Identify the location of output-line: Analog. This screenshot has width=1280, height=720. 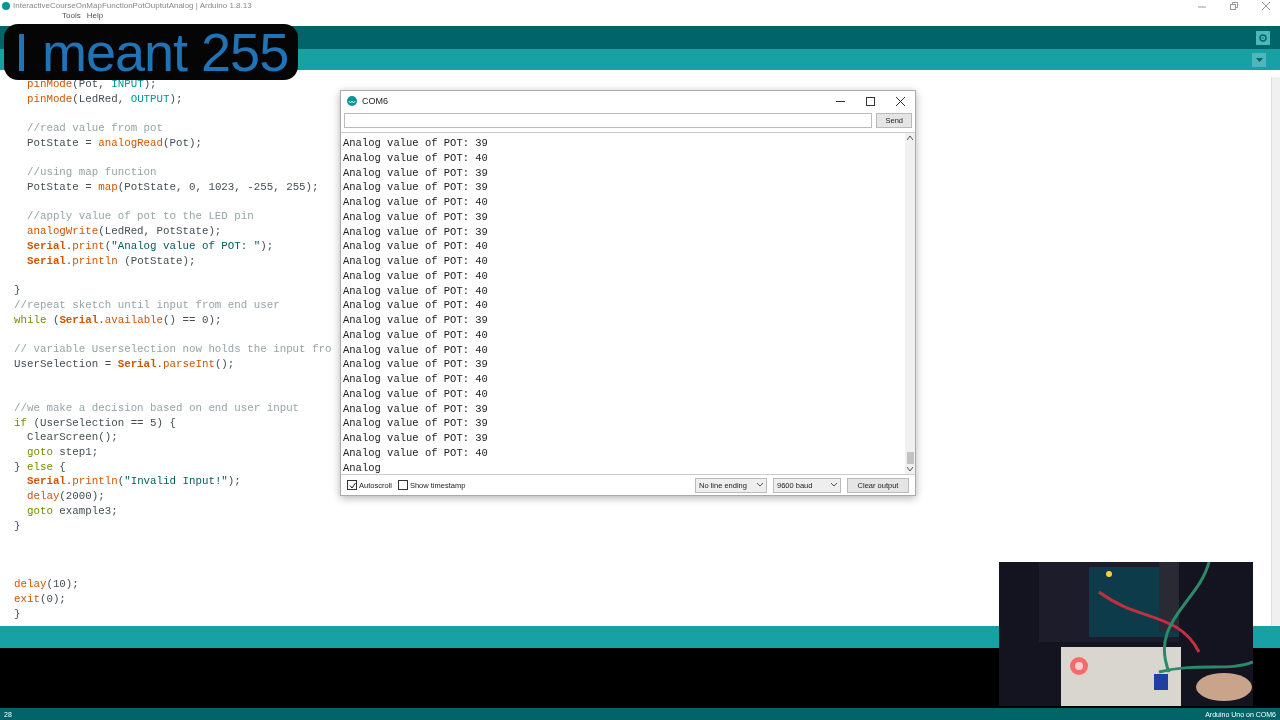
(362, 467).